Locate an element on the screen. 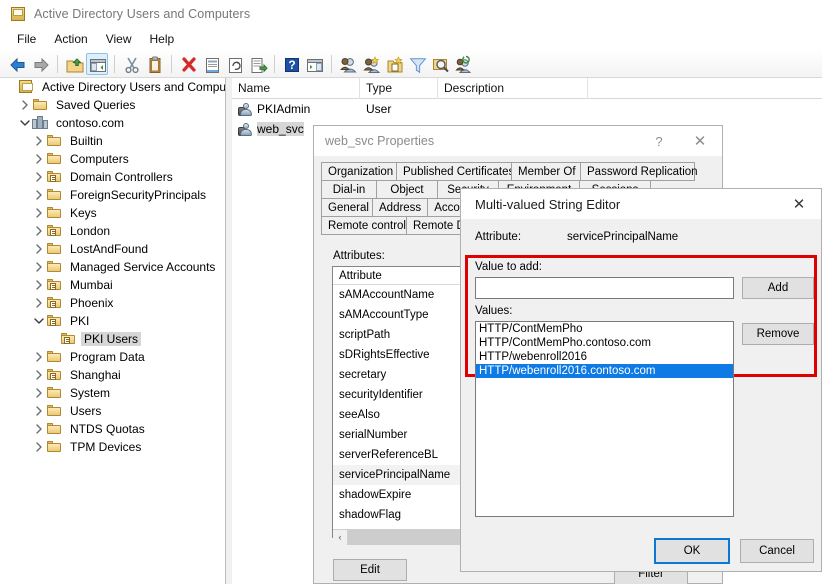 This screenshot has height=584, width=822. tree-item-computers: Computers is located at coordinates (112, 159).